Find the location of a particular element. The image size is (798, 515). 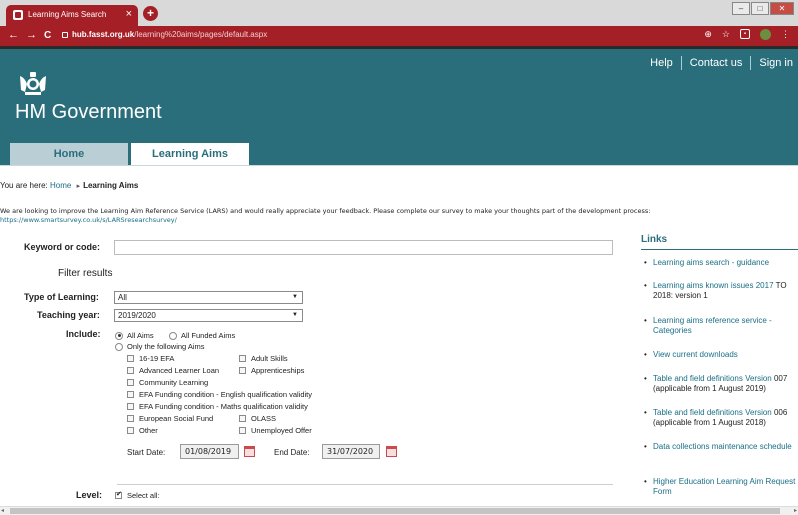

nav-underline is located at coordinates (399, 165).